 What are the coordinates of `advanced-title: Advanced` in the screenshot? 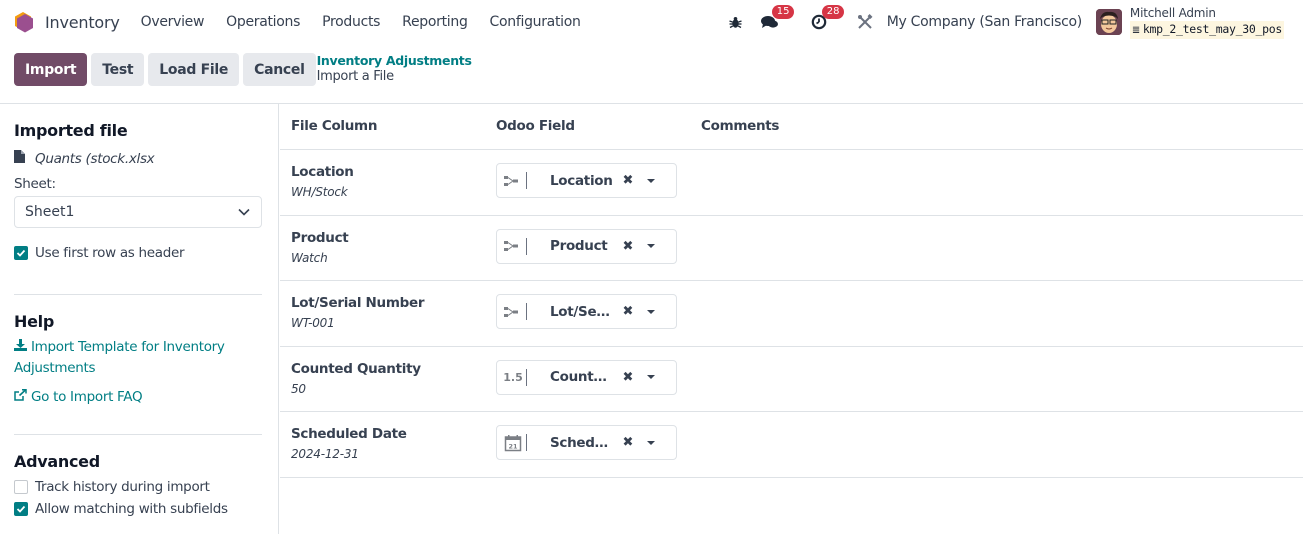 It's located at (57, 461).